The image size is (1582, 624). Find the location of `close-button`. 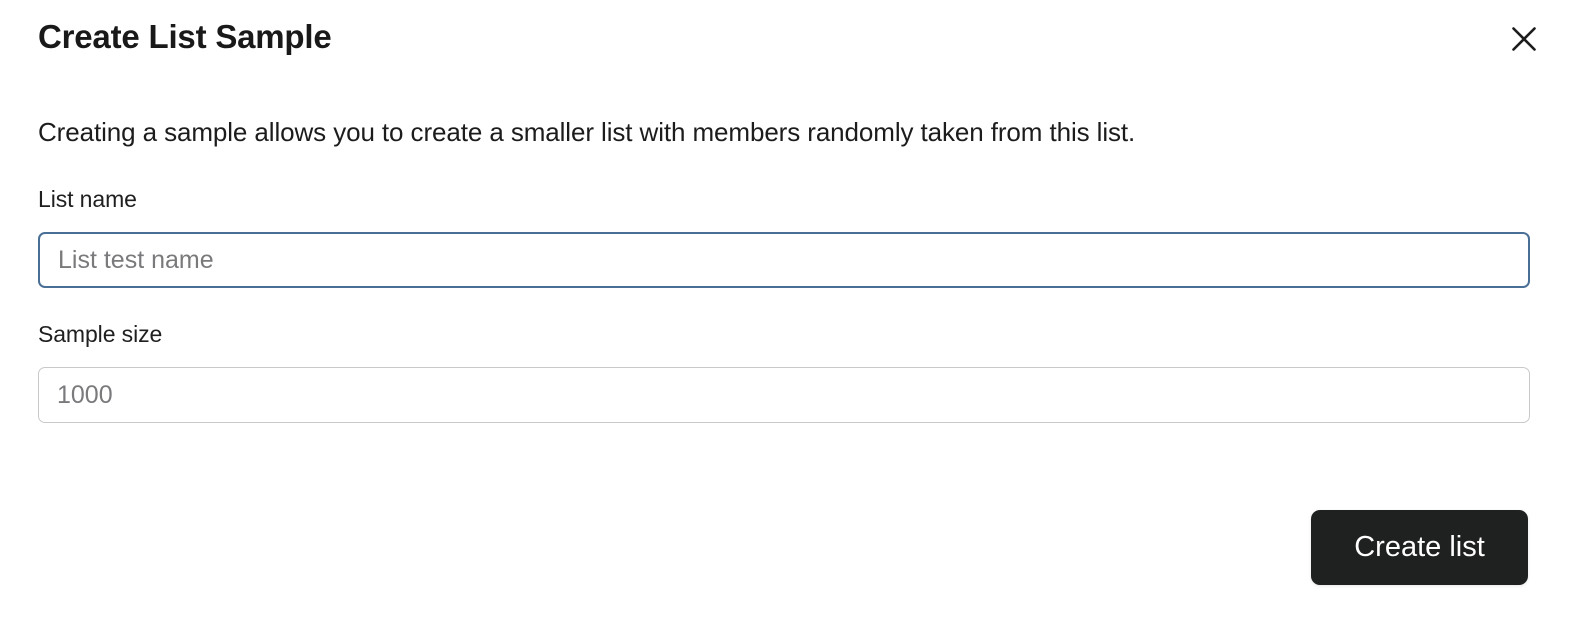

close-button is located at coordinates (1524, 39).